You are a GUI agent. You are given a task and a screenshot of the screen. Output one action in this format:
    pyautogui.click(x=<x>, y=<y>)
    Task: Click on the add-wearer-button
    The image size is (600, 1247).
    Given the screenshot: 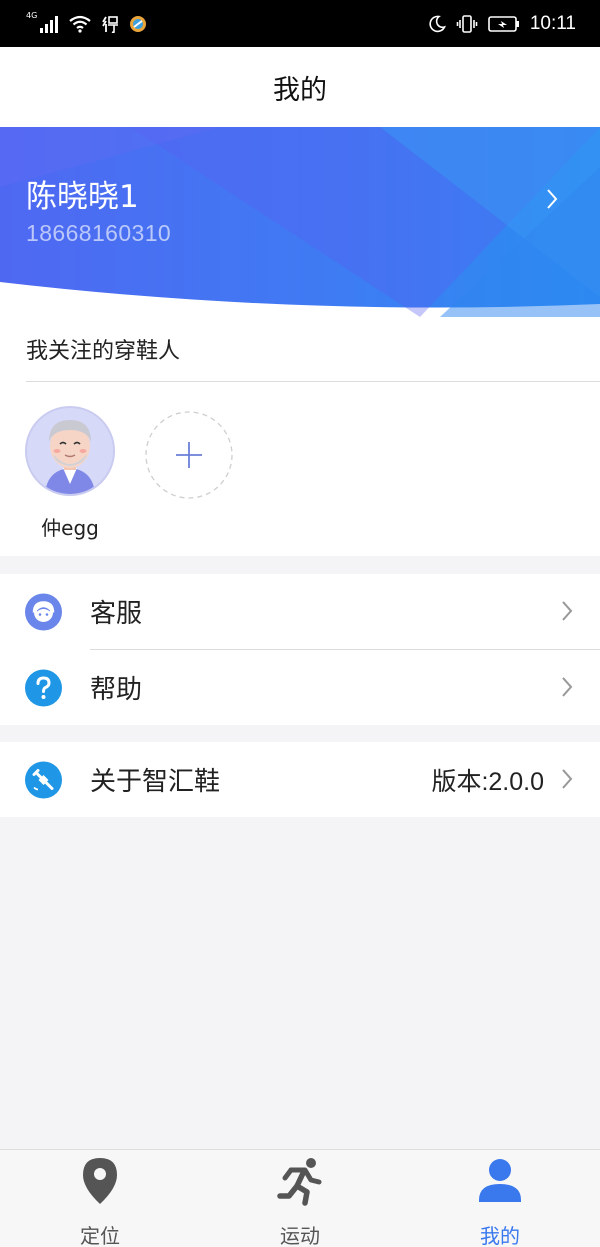 What is the action you would take?
    pyautogui.click(x=189, y=455)
    